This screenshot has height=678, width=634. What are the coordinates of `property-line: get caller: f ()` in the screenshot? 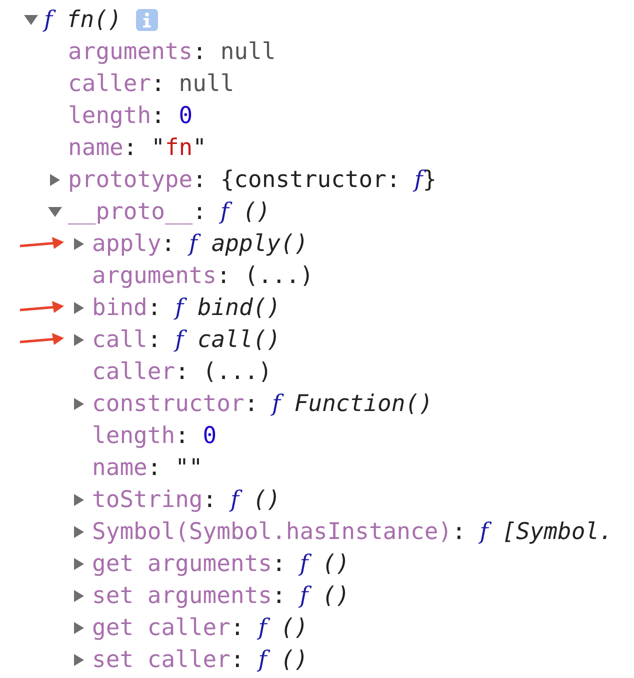 It's located at (200, 628).